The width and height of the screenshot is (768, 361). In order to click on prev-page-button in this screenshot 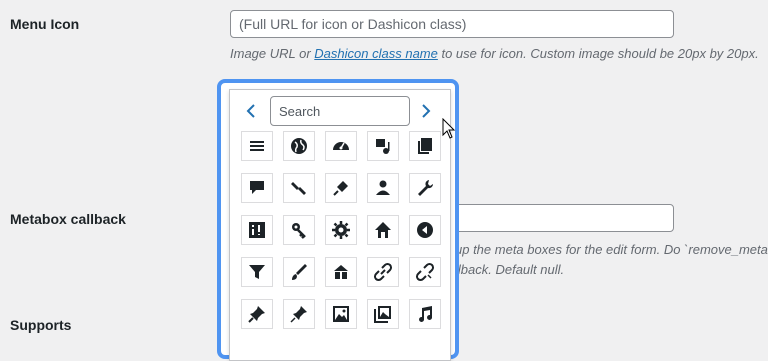, I will do `click(251, 112)`.